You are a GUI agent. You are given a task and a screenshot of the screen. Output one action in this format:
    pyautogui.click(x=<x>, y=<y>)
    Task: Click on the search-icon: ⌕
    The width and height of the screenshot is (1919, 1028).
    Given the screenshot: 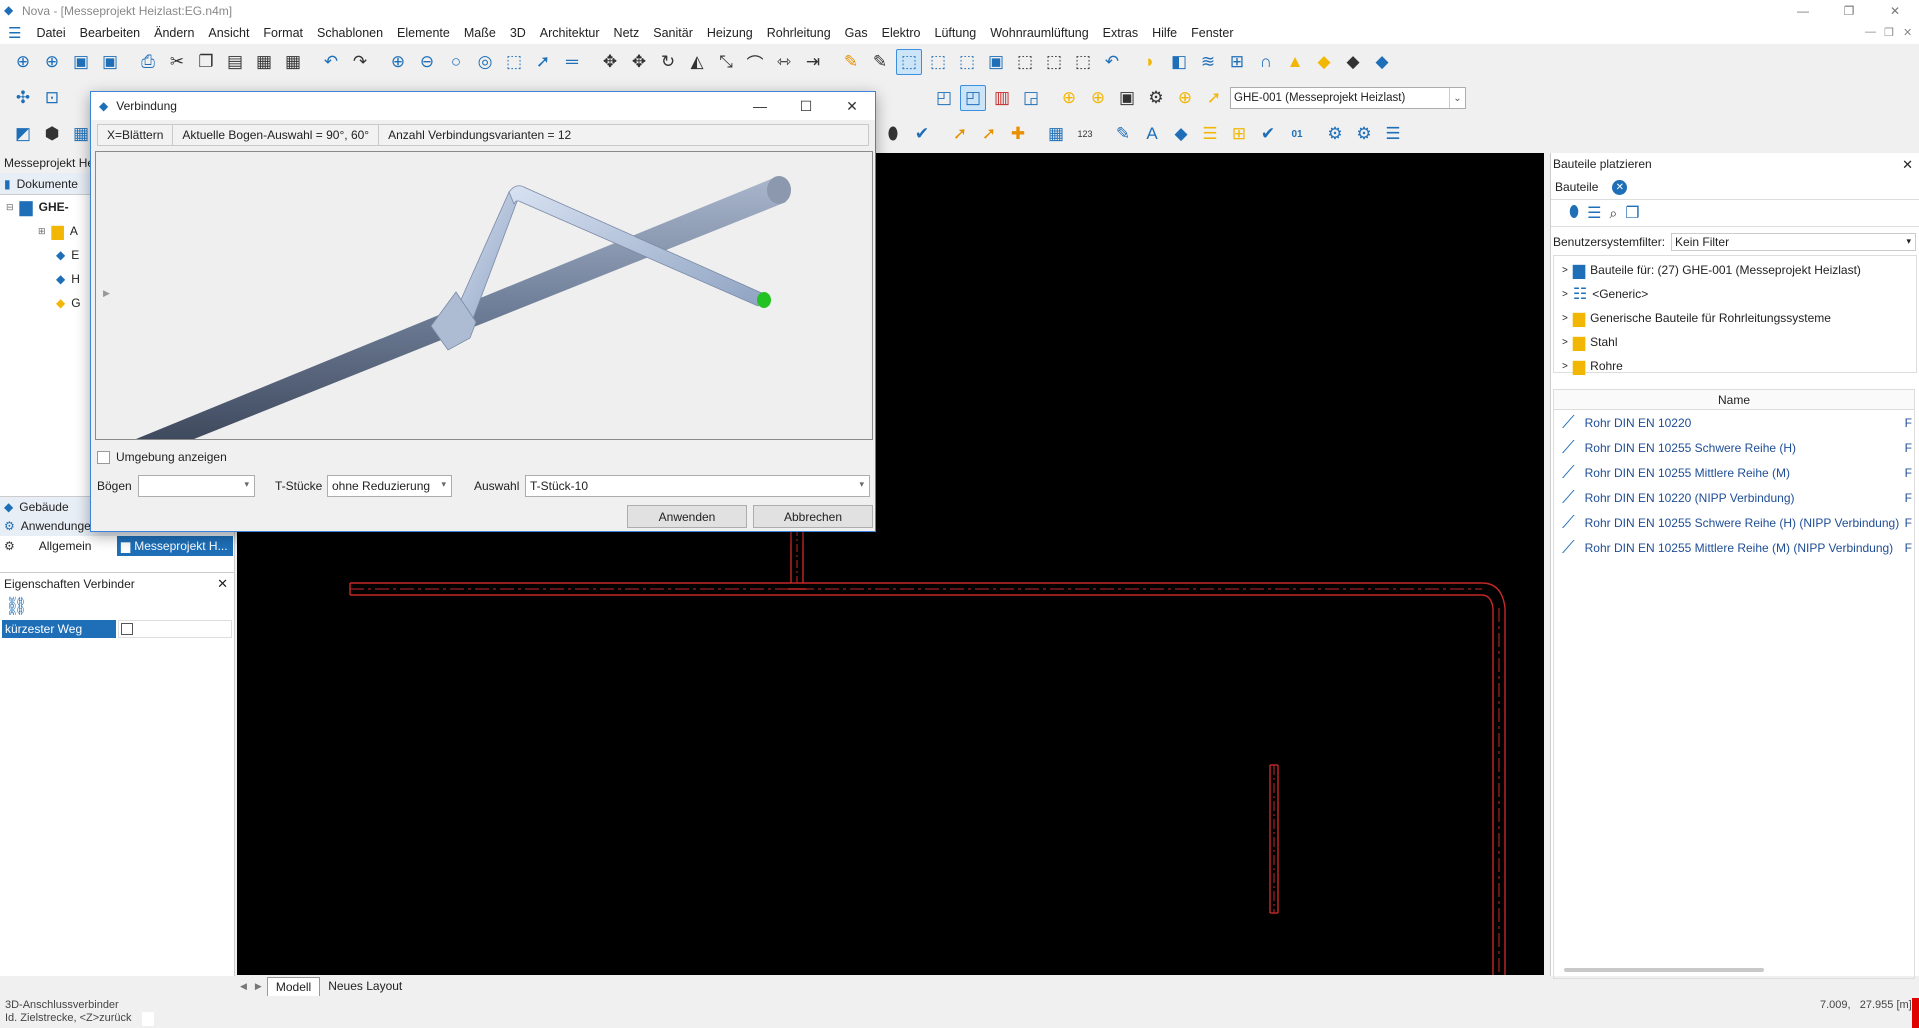 What is the action you would take?
    pyautogui.click(x=1613, y=213)
    